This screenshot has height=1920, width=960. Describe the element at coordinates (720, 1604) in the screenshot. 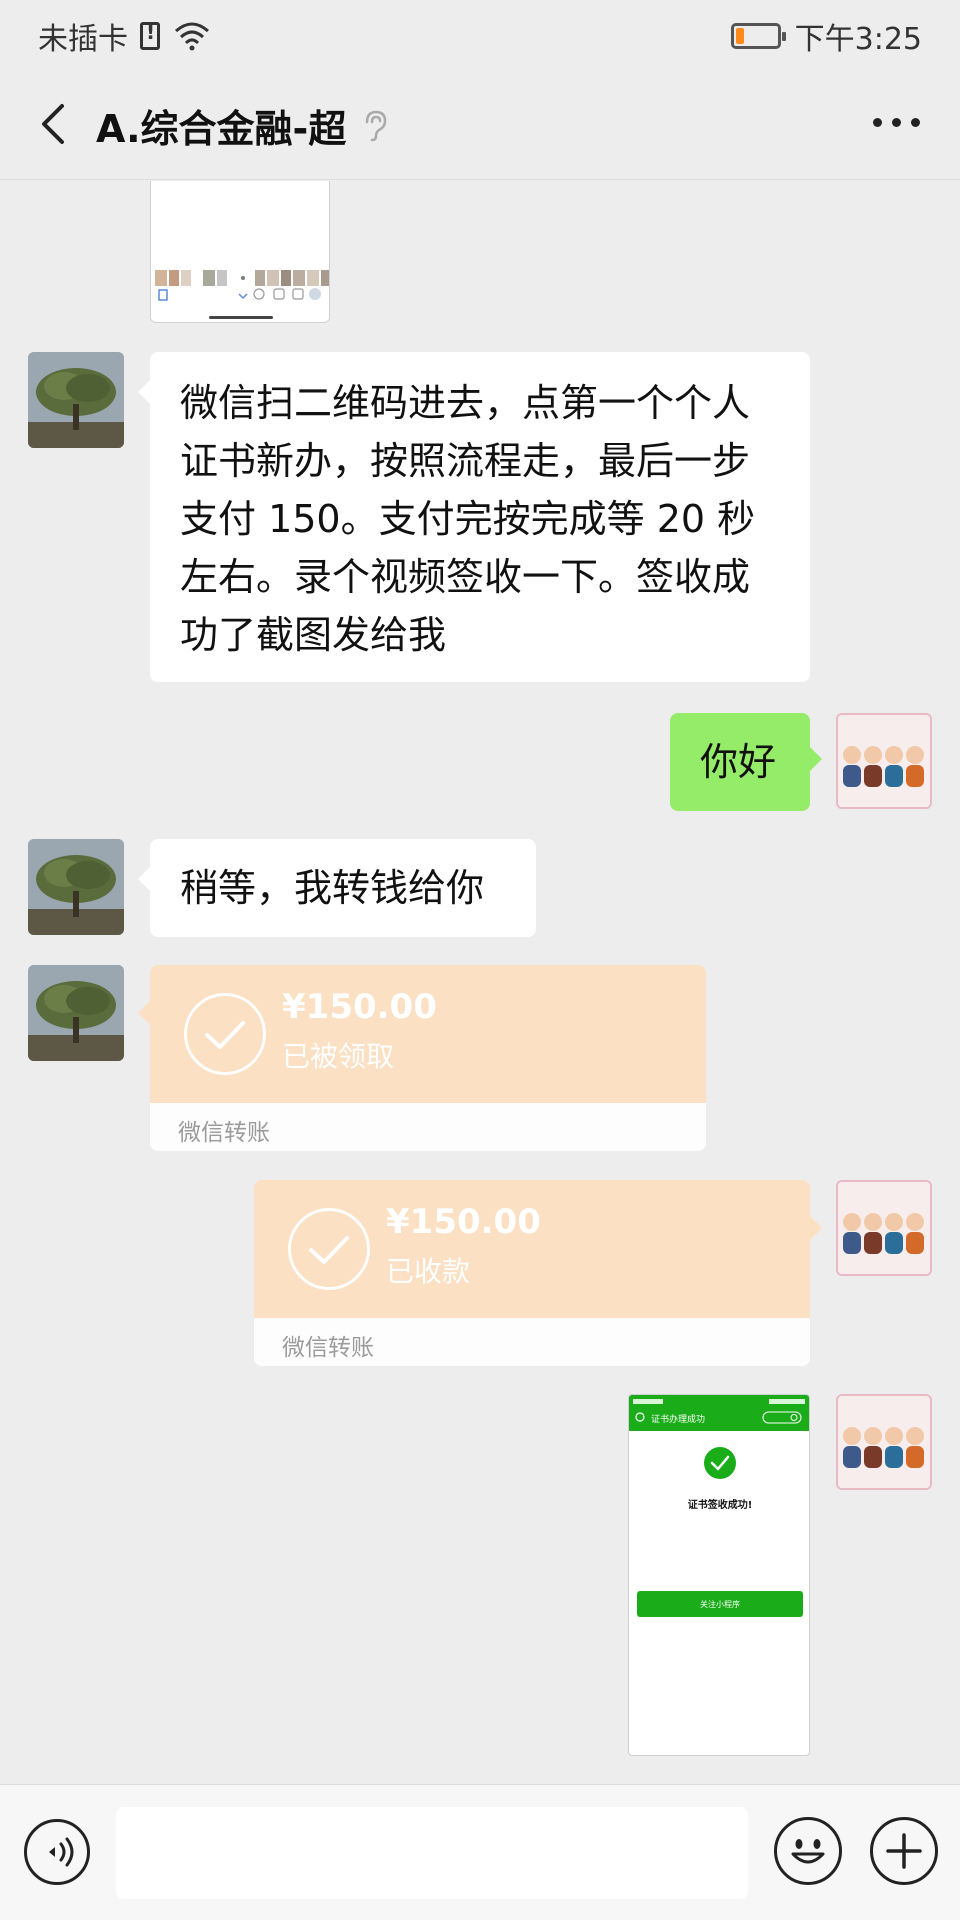

I see `screenshot-button-text: 关注小程序` at that location.